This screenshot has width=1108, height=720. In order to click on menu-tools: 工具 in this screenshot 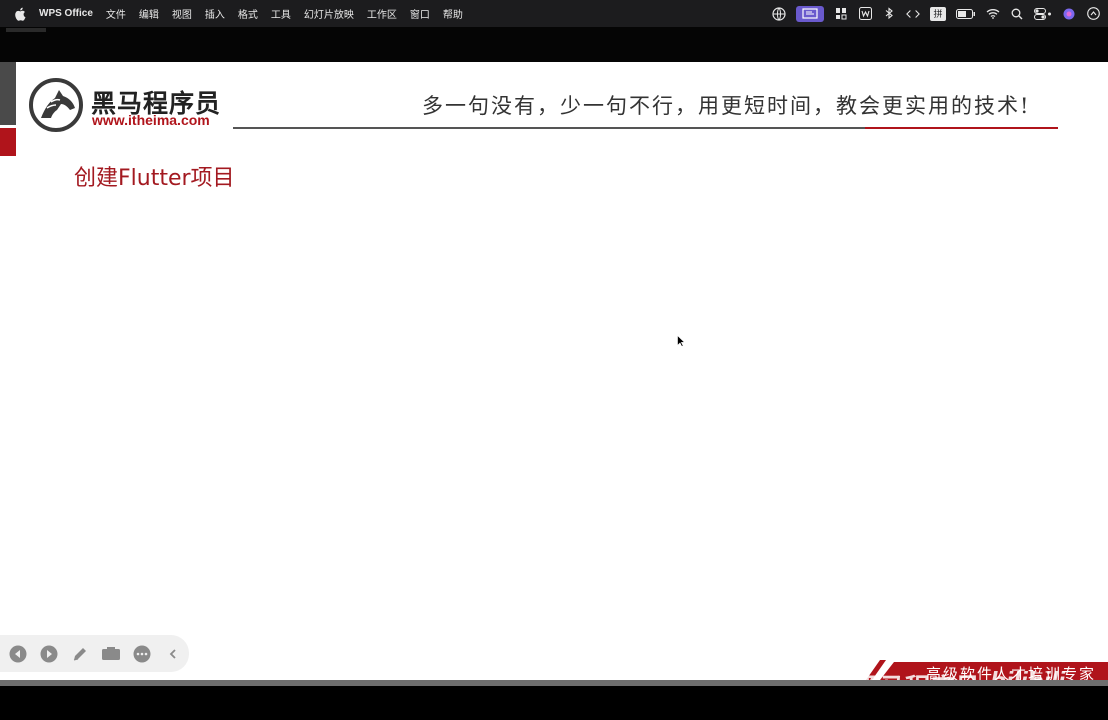, I will do `click(281, 13)`.